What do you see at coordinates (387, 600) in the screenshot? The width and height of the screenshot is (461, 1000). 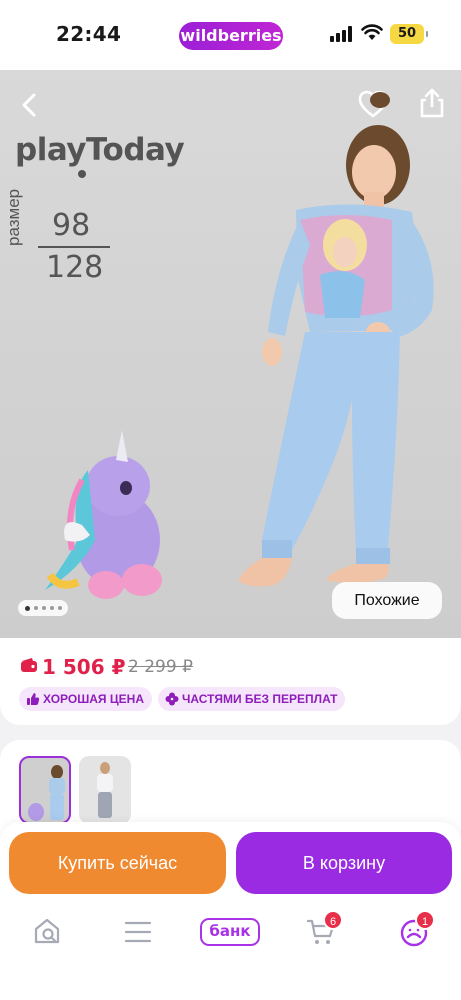 I see `similar-button: Похожие` at bounding box center [387, 600].